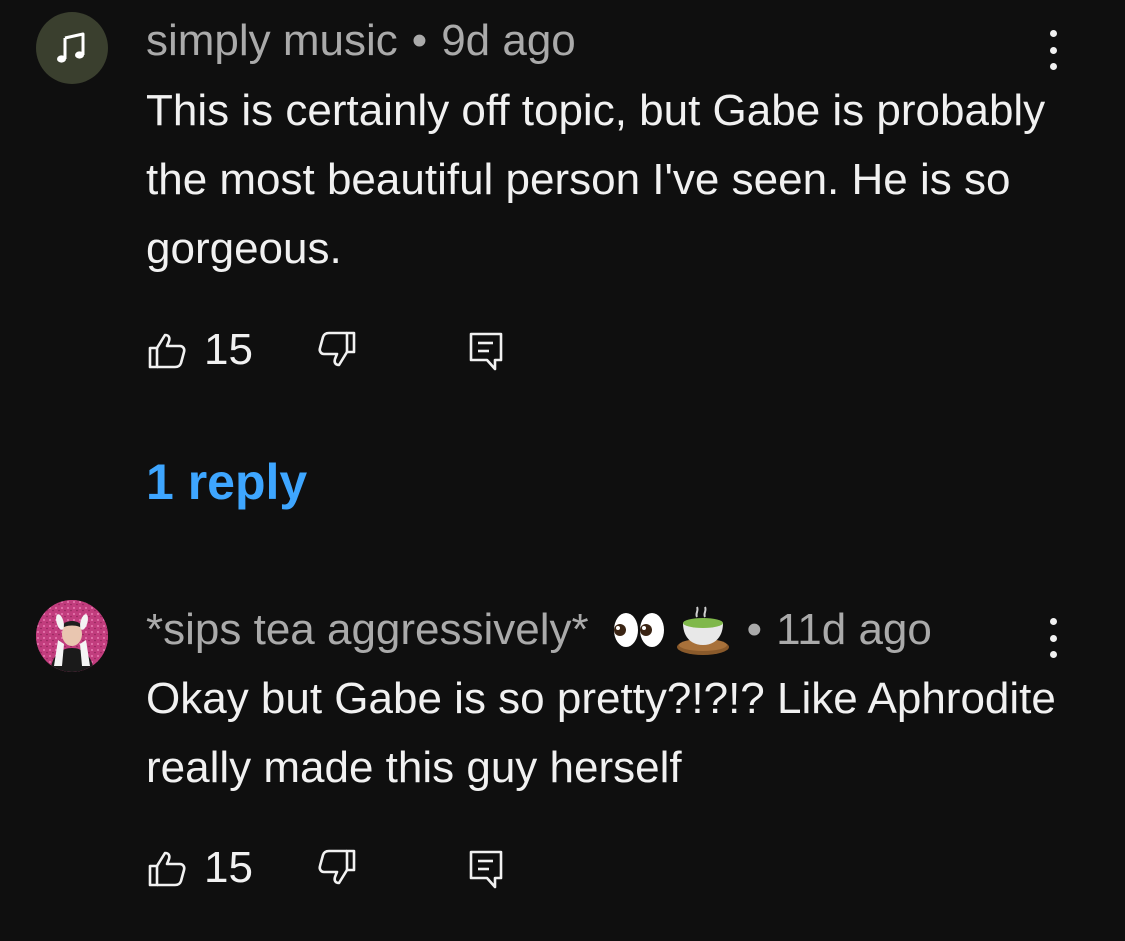 This screenshot has width=1125, height=941. I want to click on music-note-icon, so click(71, 47).